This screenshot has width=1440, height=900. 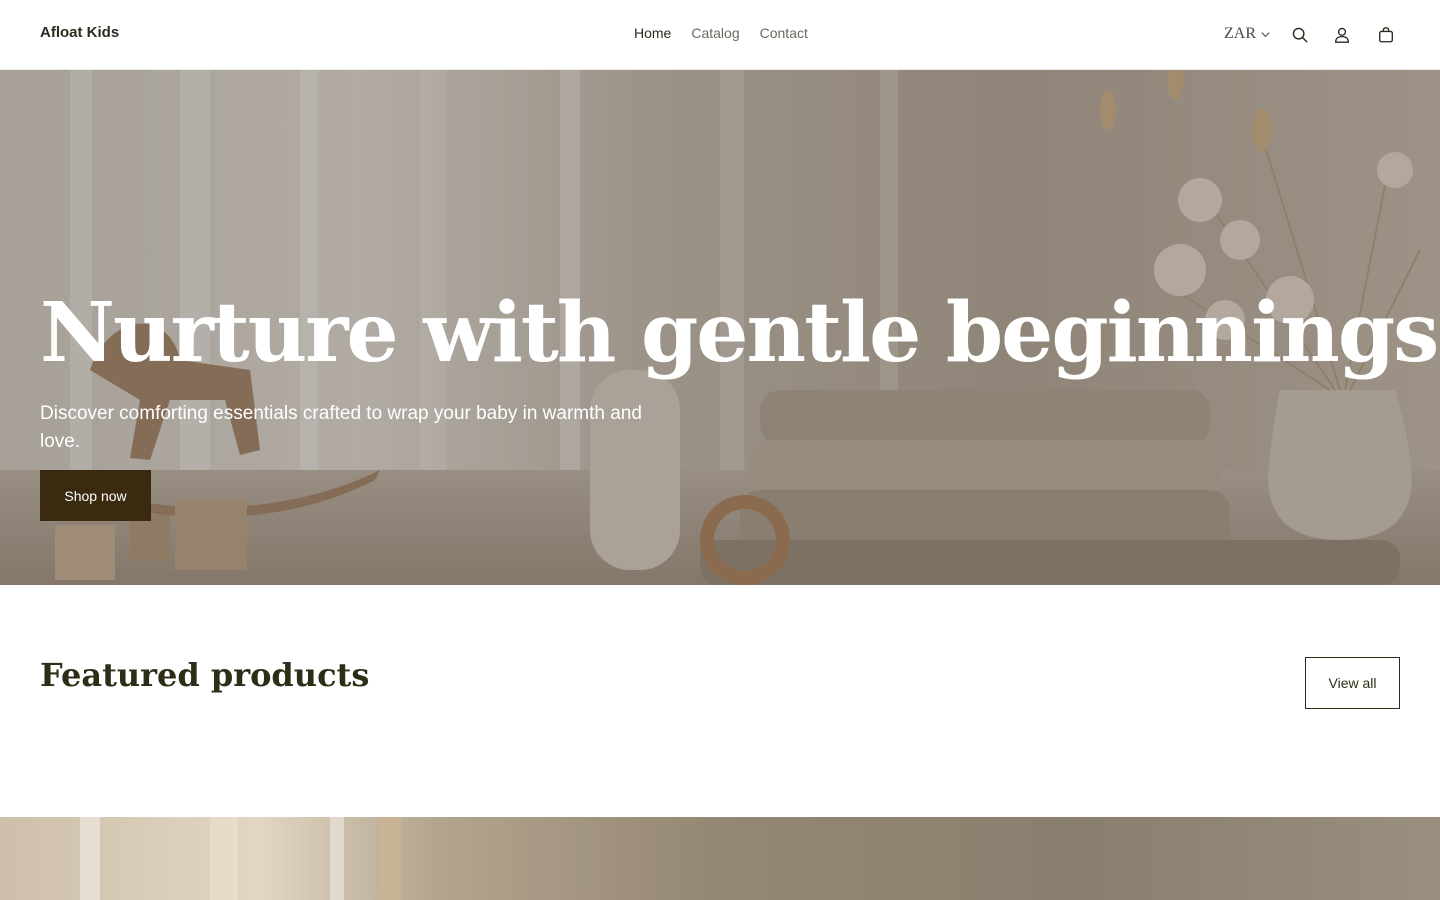 I want to click on currency-label: ZAR, so click(x=1240, y=33).